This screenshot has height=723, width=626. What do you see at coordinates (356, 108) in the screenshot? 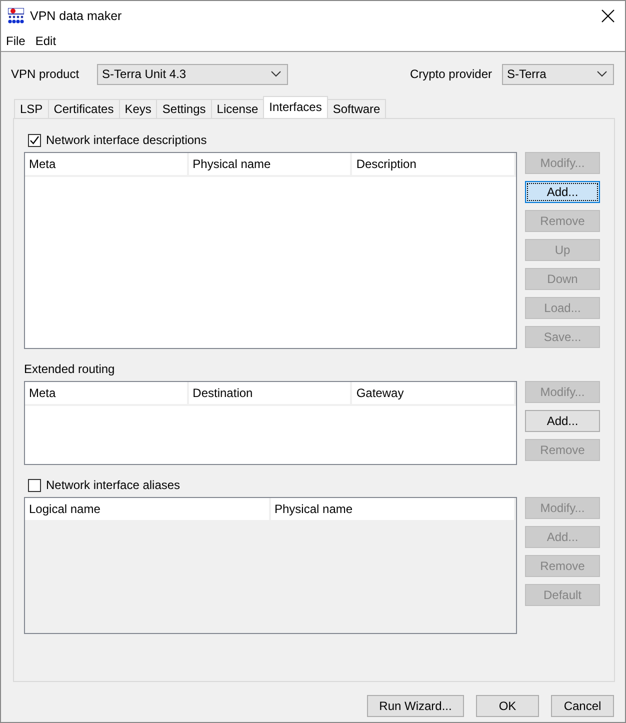
I see `tab: Software` at bounding box center [356, 108].